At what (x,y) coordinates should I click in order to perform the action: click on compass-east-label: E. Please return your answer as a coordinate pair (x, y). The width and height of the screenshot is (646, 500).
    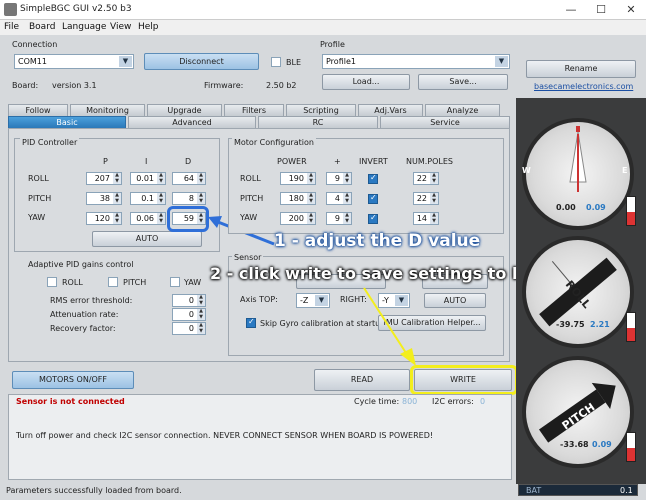
    Looking at the image, I should click on (625, 170).